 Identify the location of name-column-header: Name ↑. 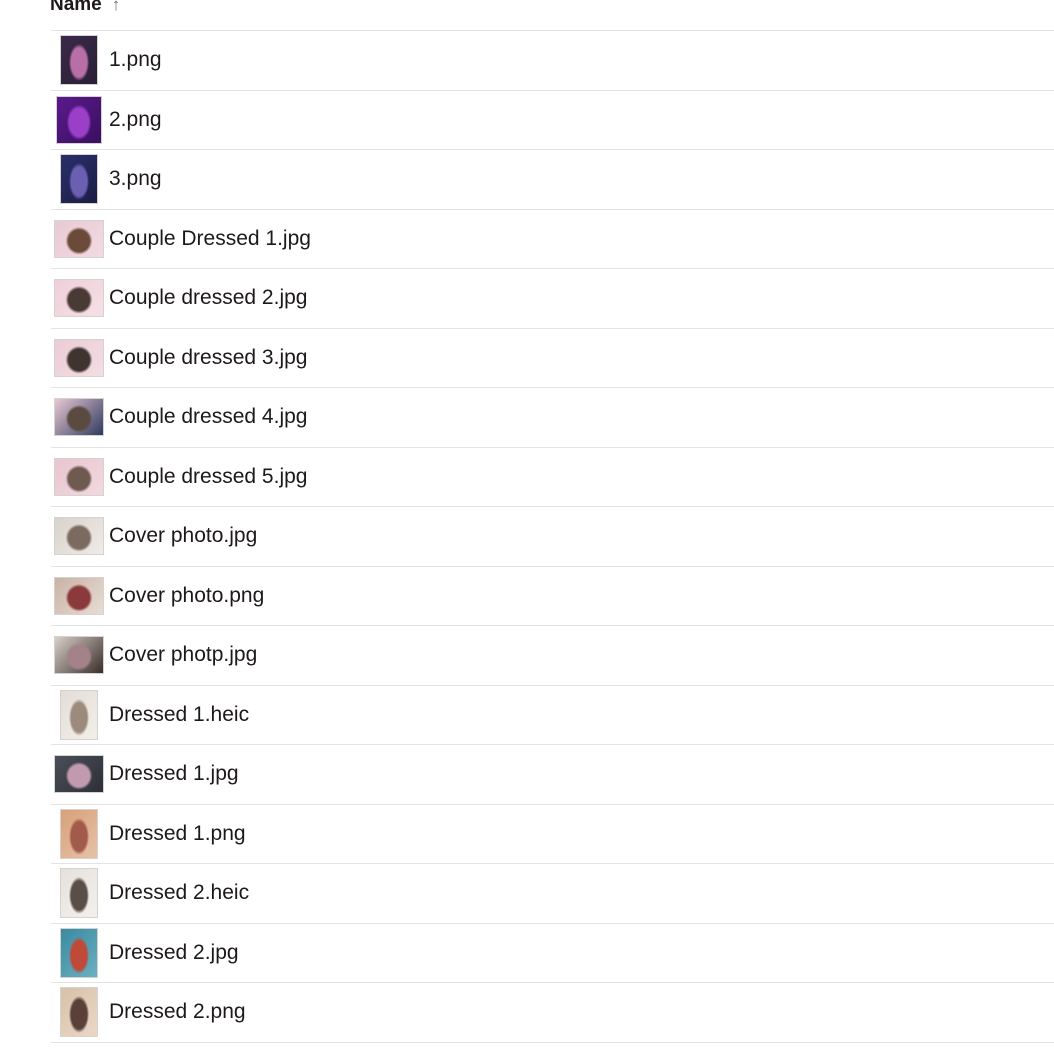
(85, 9).